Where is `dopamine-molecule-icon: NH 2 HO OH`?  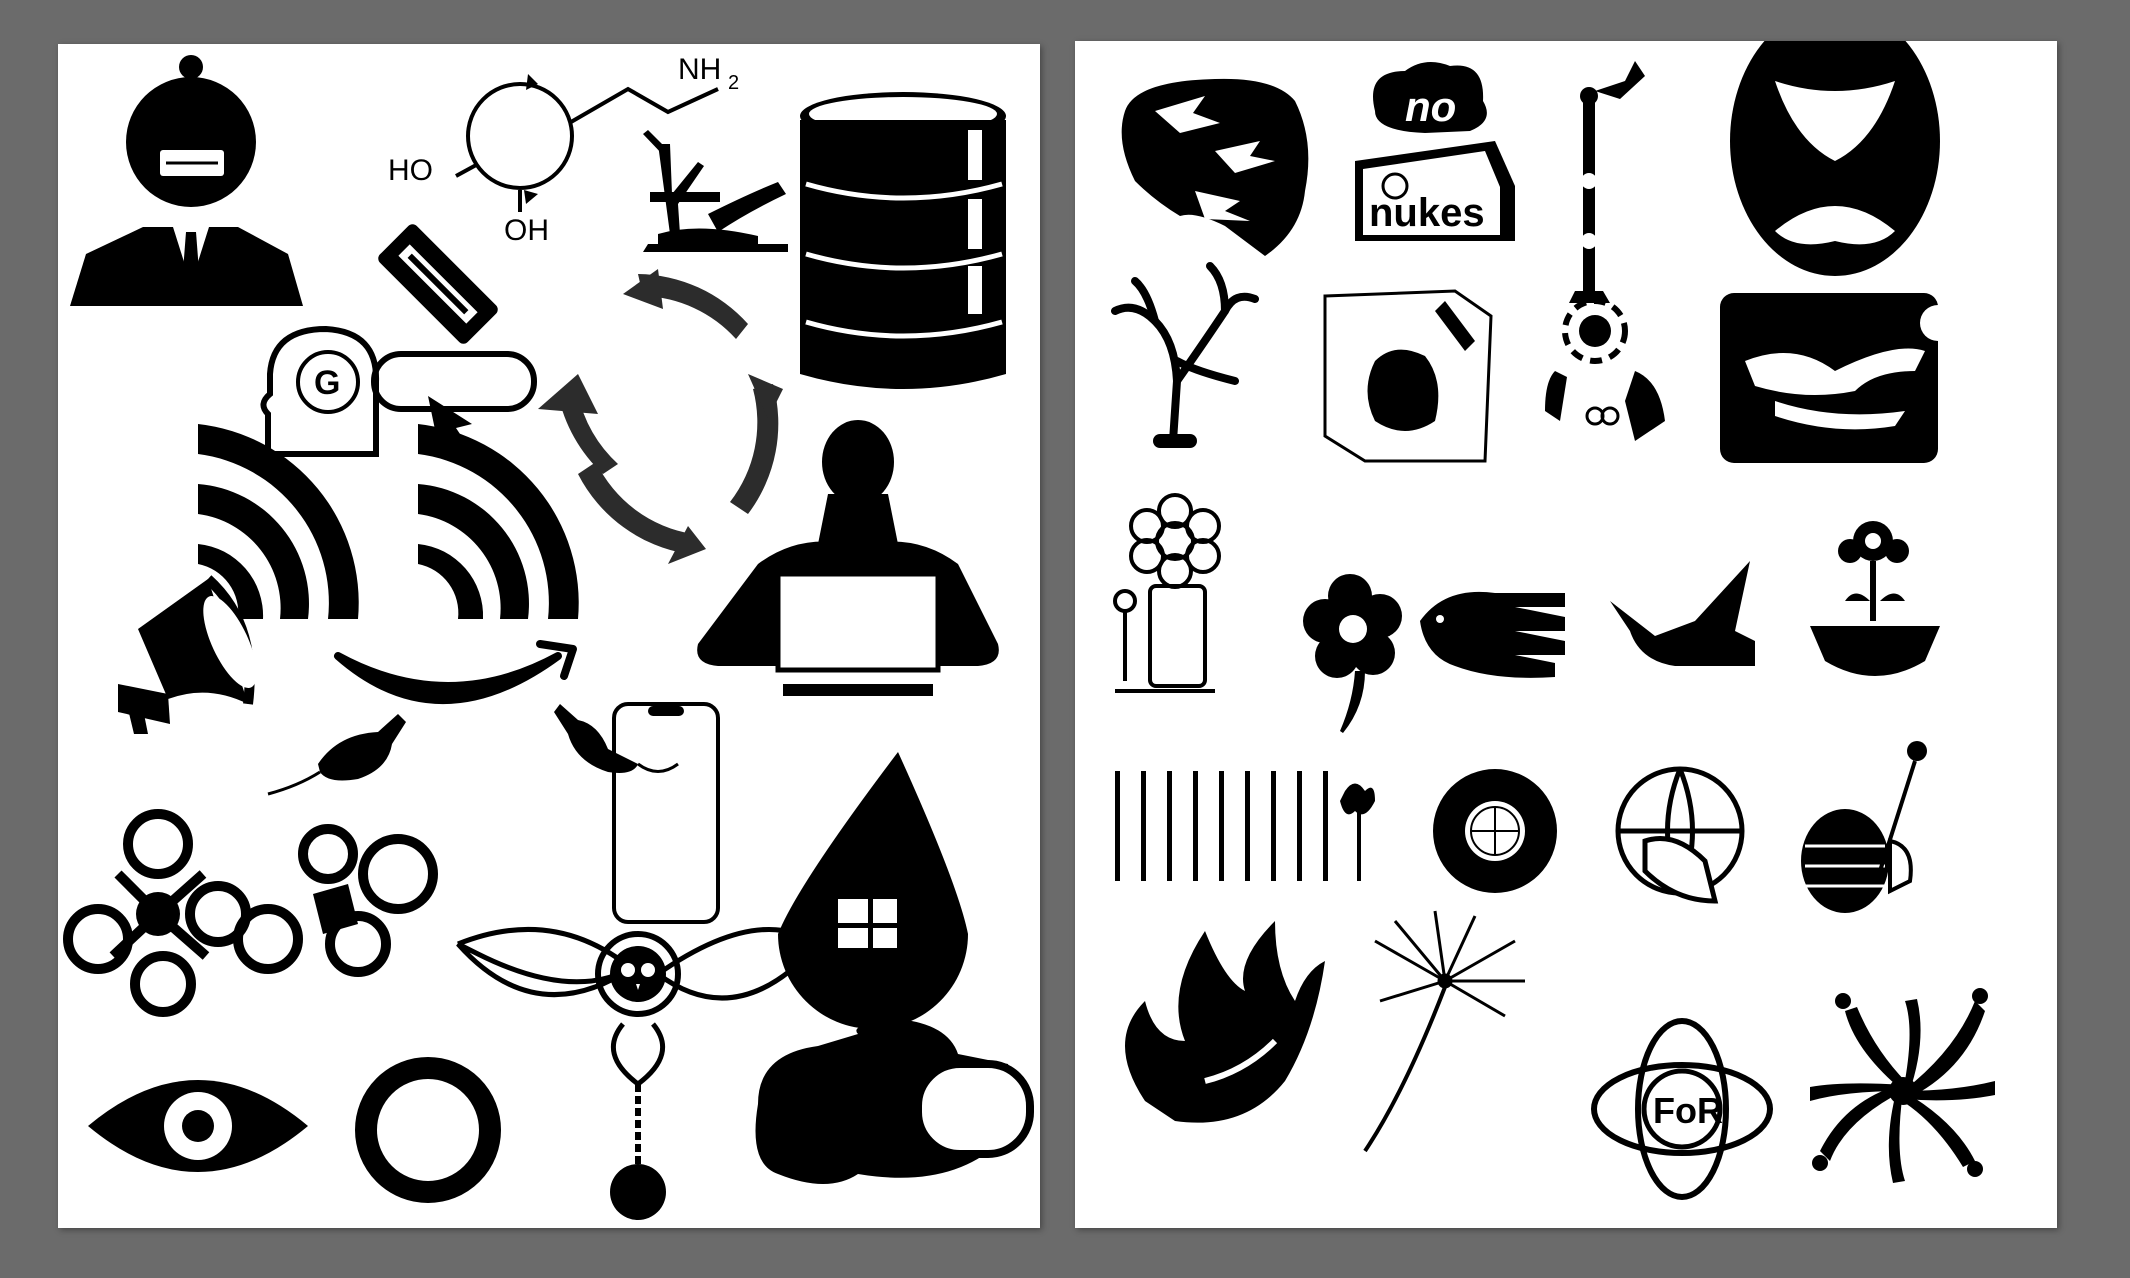 dopamine-molecule-icon: NH 2 HO OH is located at coordinates (563, 150).